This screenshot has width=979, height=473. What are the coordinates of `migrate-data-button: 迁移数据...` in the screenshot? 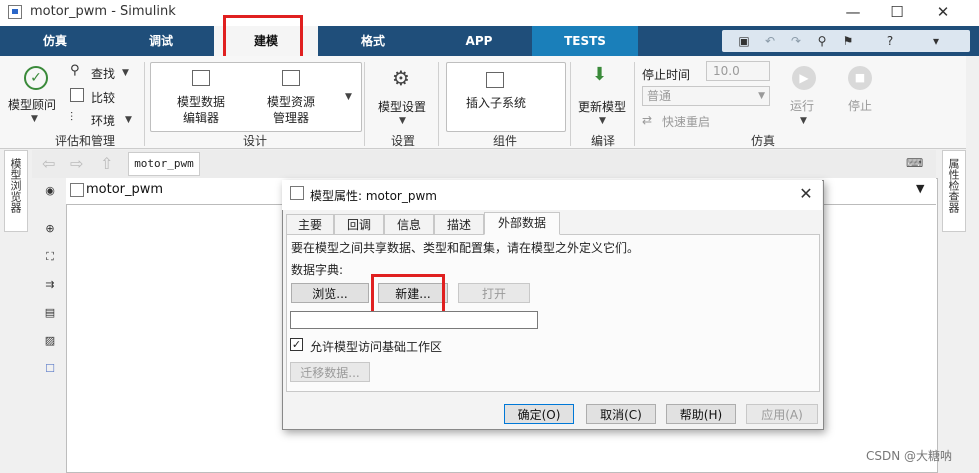 It's located at (330, 372).